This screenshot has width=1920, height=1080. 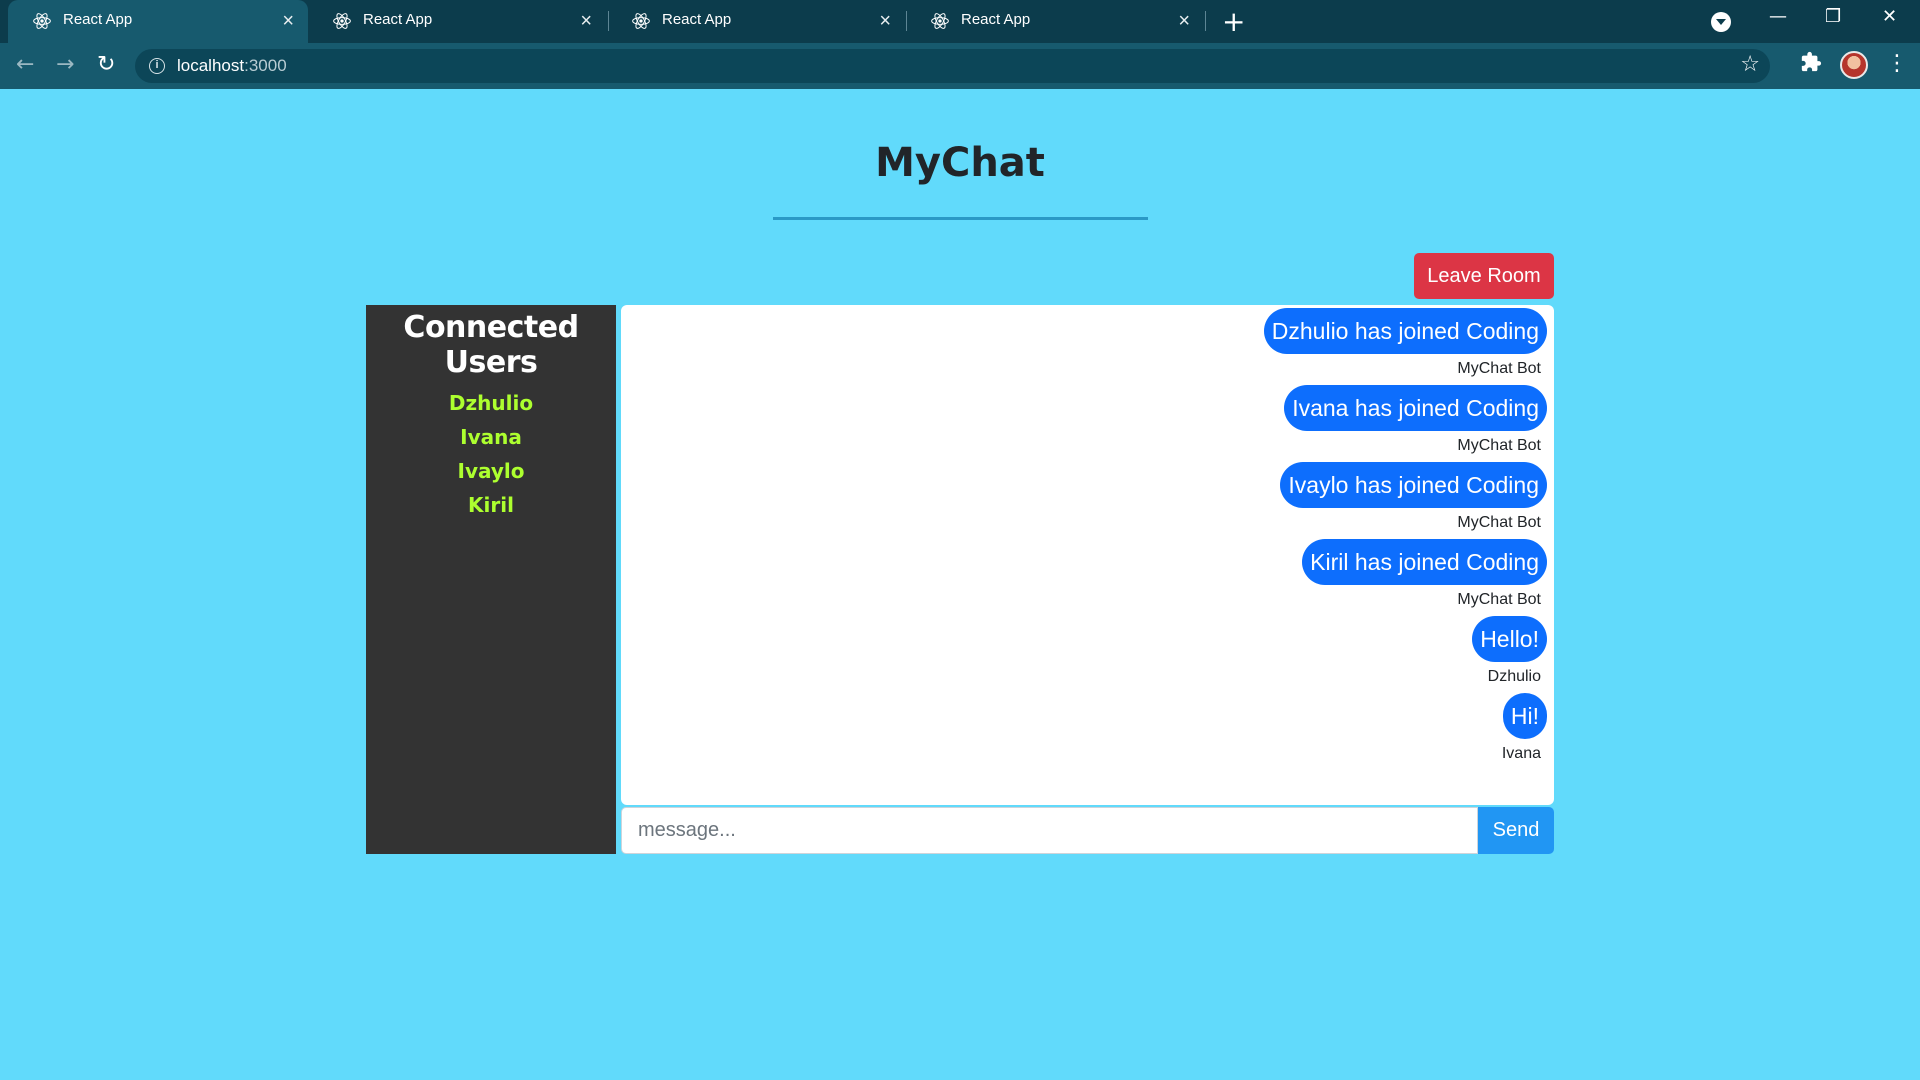 I want to click on message-bubble: Hi!, so click(x=1524, y=716).